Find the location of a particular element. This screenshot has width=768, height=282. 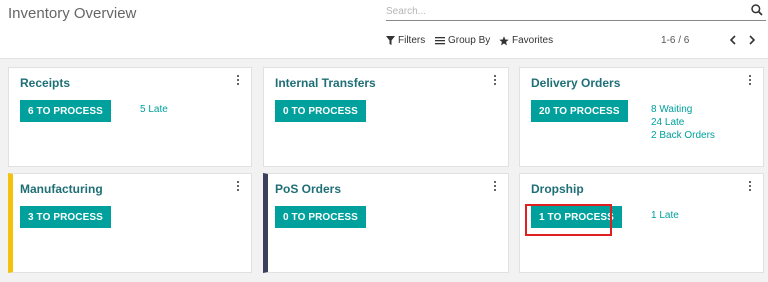

filter-icon is located at coordinates (390, 40).